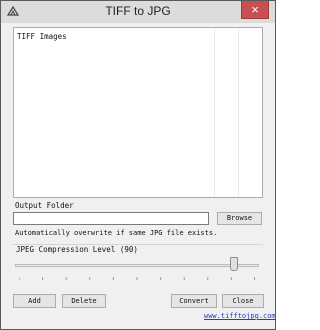 The height and width of the screenshot is (330, 320). I want to click on output-folder-input, so click(111, 218).